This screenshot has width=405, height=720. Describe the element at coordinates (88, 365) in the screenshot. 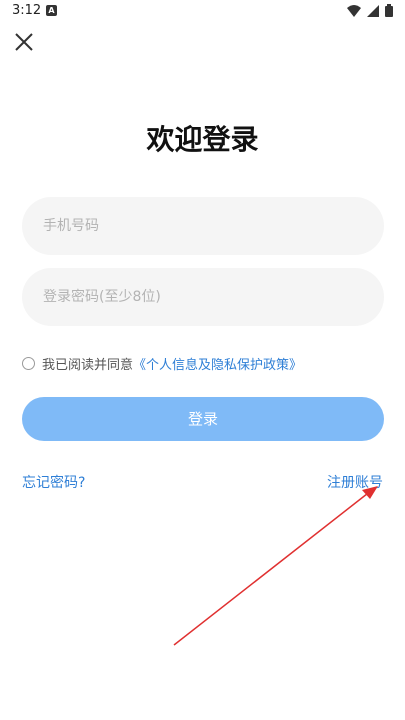

I see `agreement-text: 我已阅读并同意` at that location.